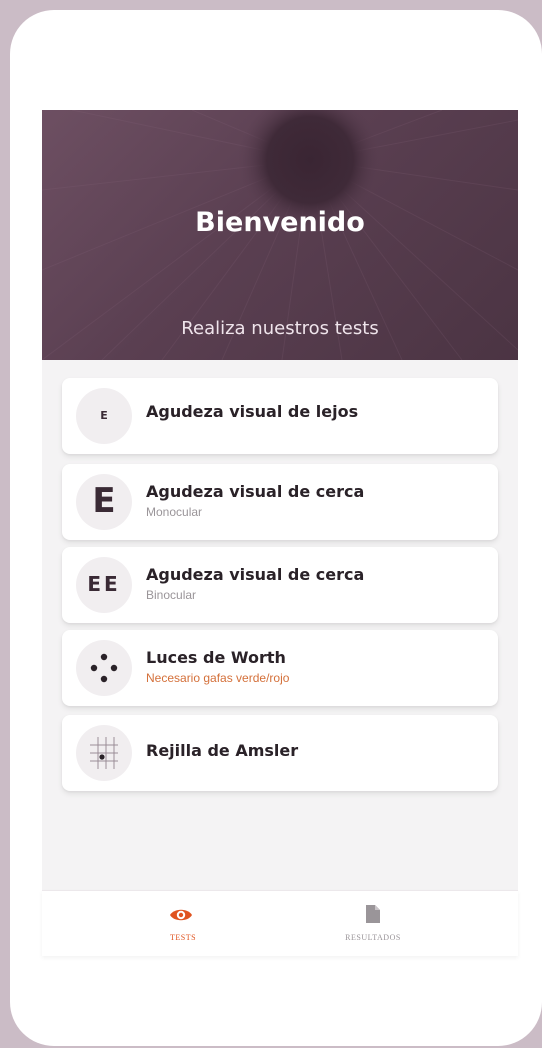  Describe the element at coordinates (252, 411) in the screenshot. I see `test-title: Agudeza visual de lejos` at that location.